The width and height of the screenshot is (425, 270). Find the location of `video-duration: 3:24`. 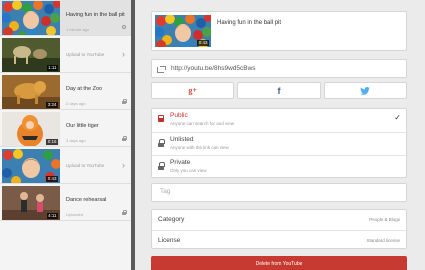

video-duration: 3:24 is located at coordinates (52, 104).